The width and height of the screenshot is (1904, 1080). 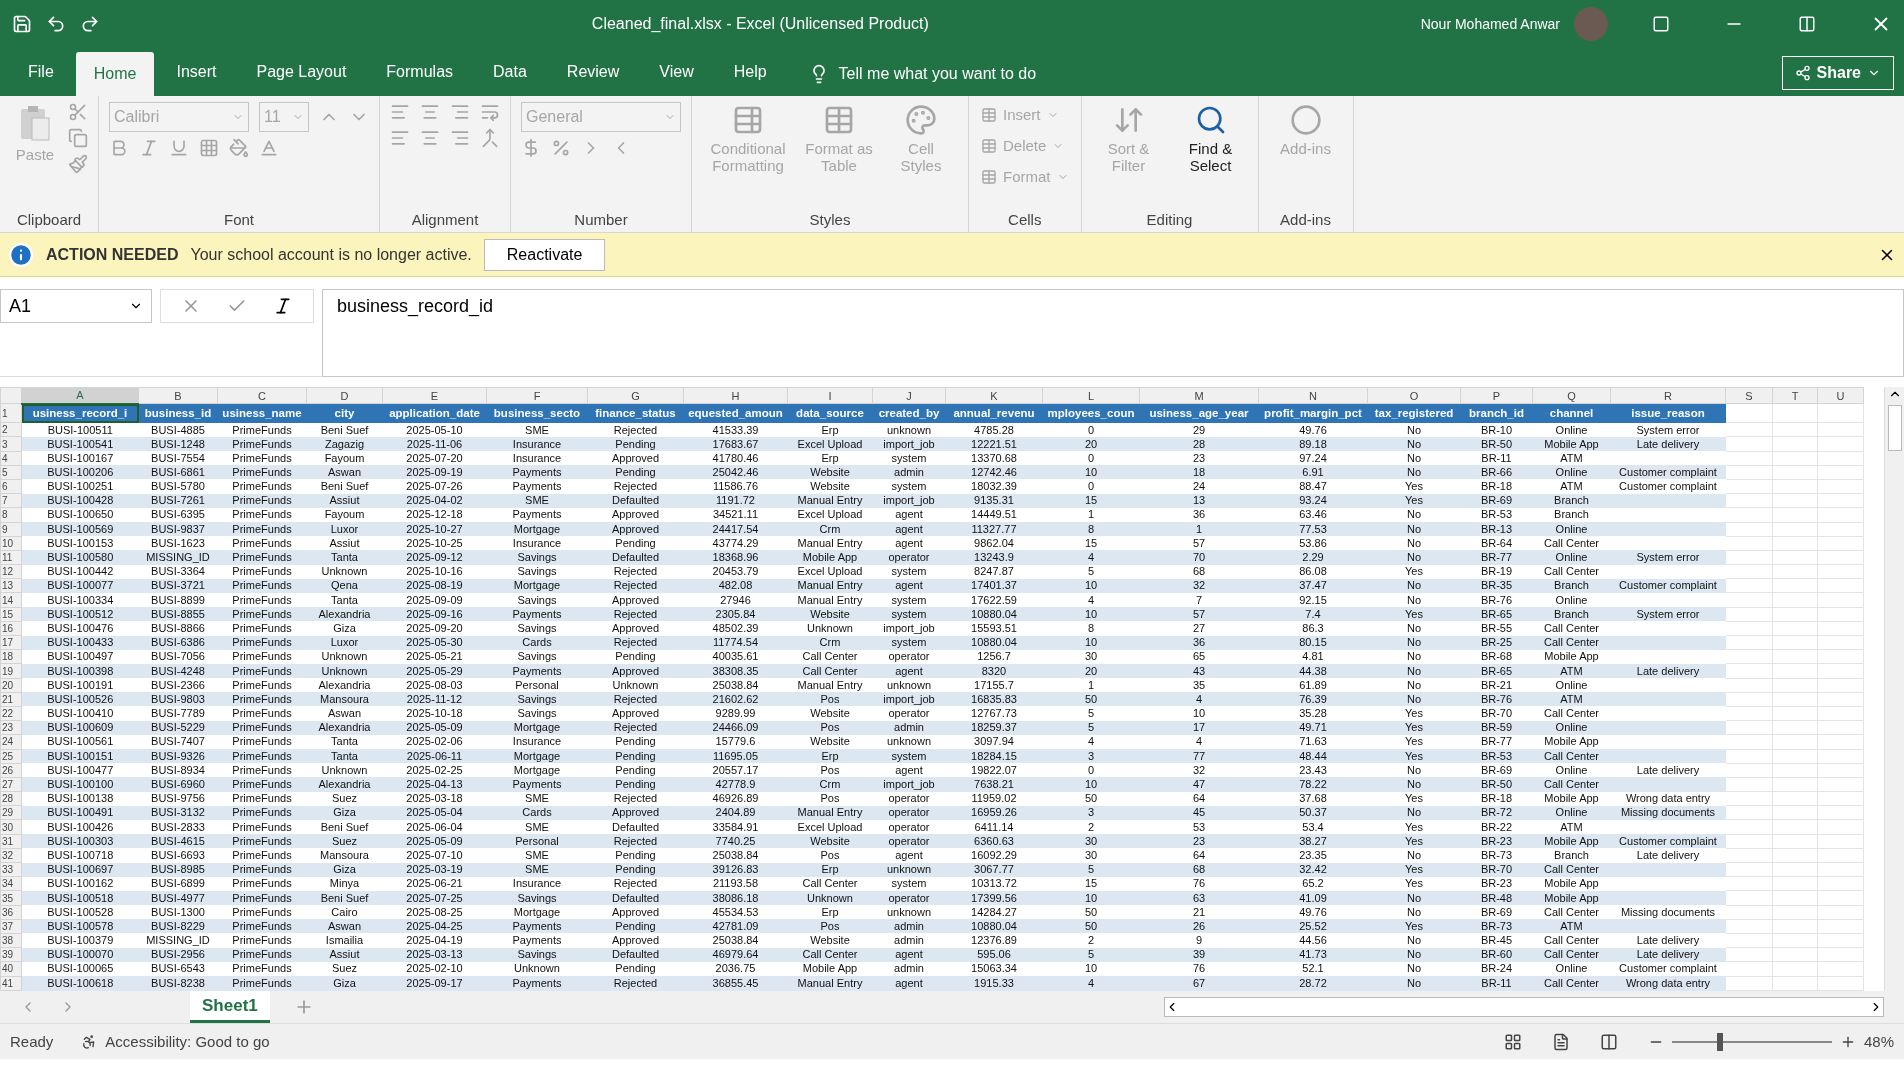 I want to click on column-letter: R, so click(x=1668, y=395).